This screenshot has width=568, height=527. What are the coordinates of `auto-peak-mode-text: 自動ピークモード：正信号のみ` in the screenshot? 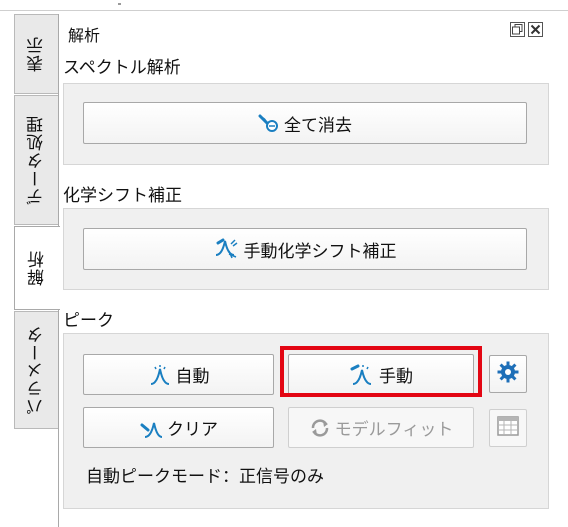 It's located at (205, 477).